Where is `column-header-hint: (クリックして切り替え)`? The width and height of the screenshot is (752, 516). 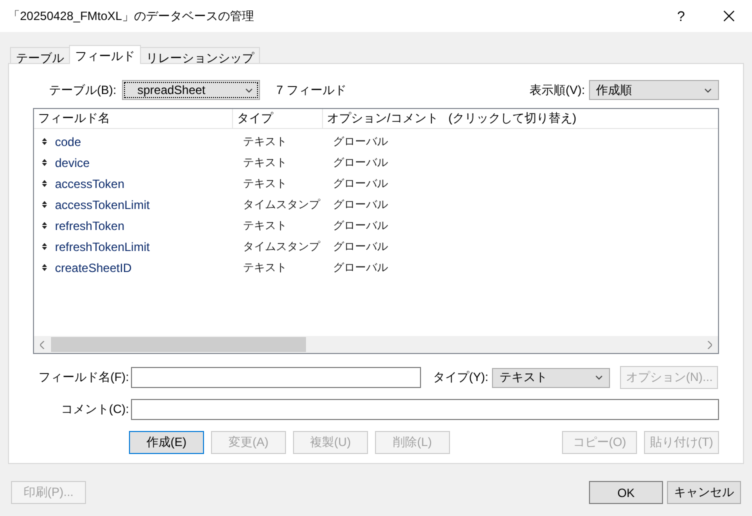
column-header-hint: (クリックして切り替え) is located at coordinates (511, 118).